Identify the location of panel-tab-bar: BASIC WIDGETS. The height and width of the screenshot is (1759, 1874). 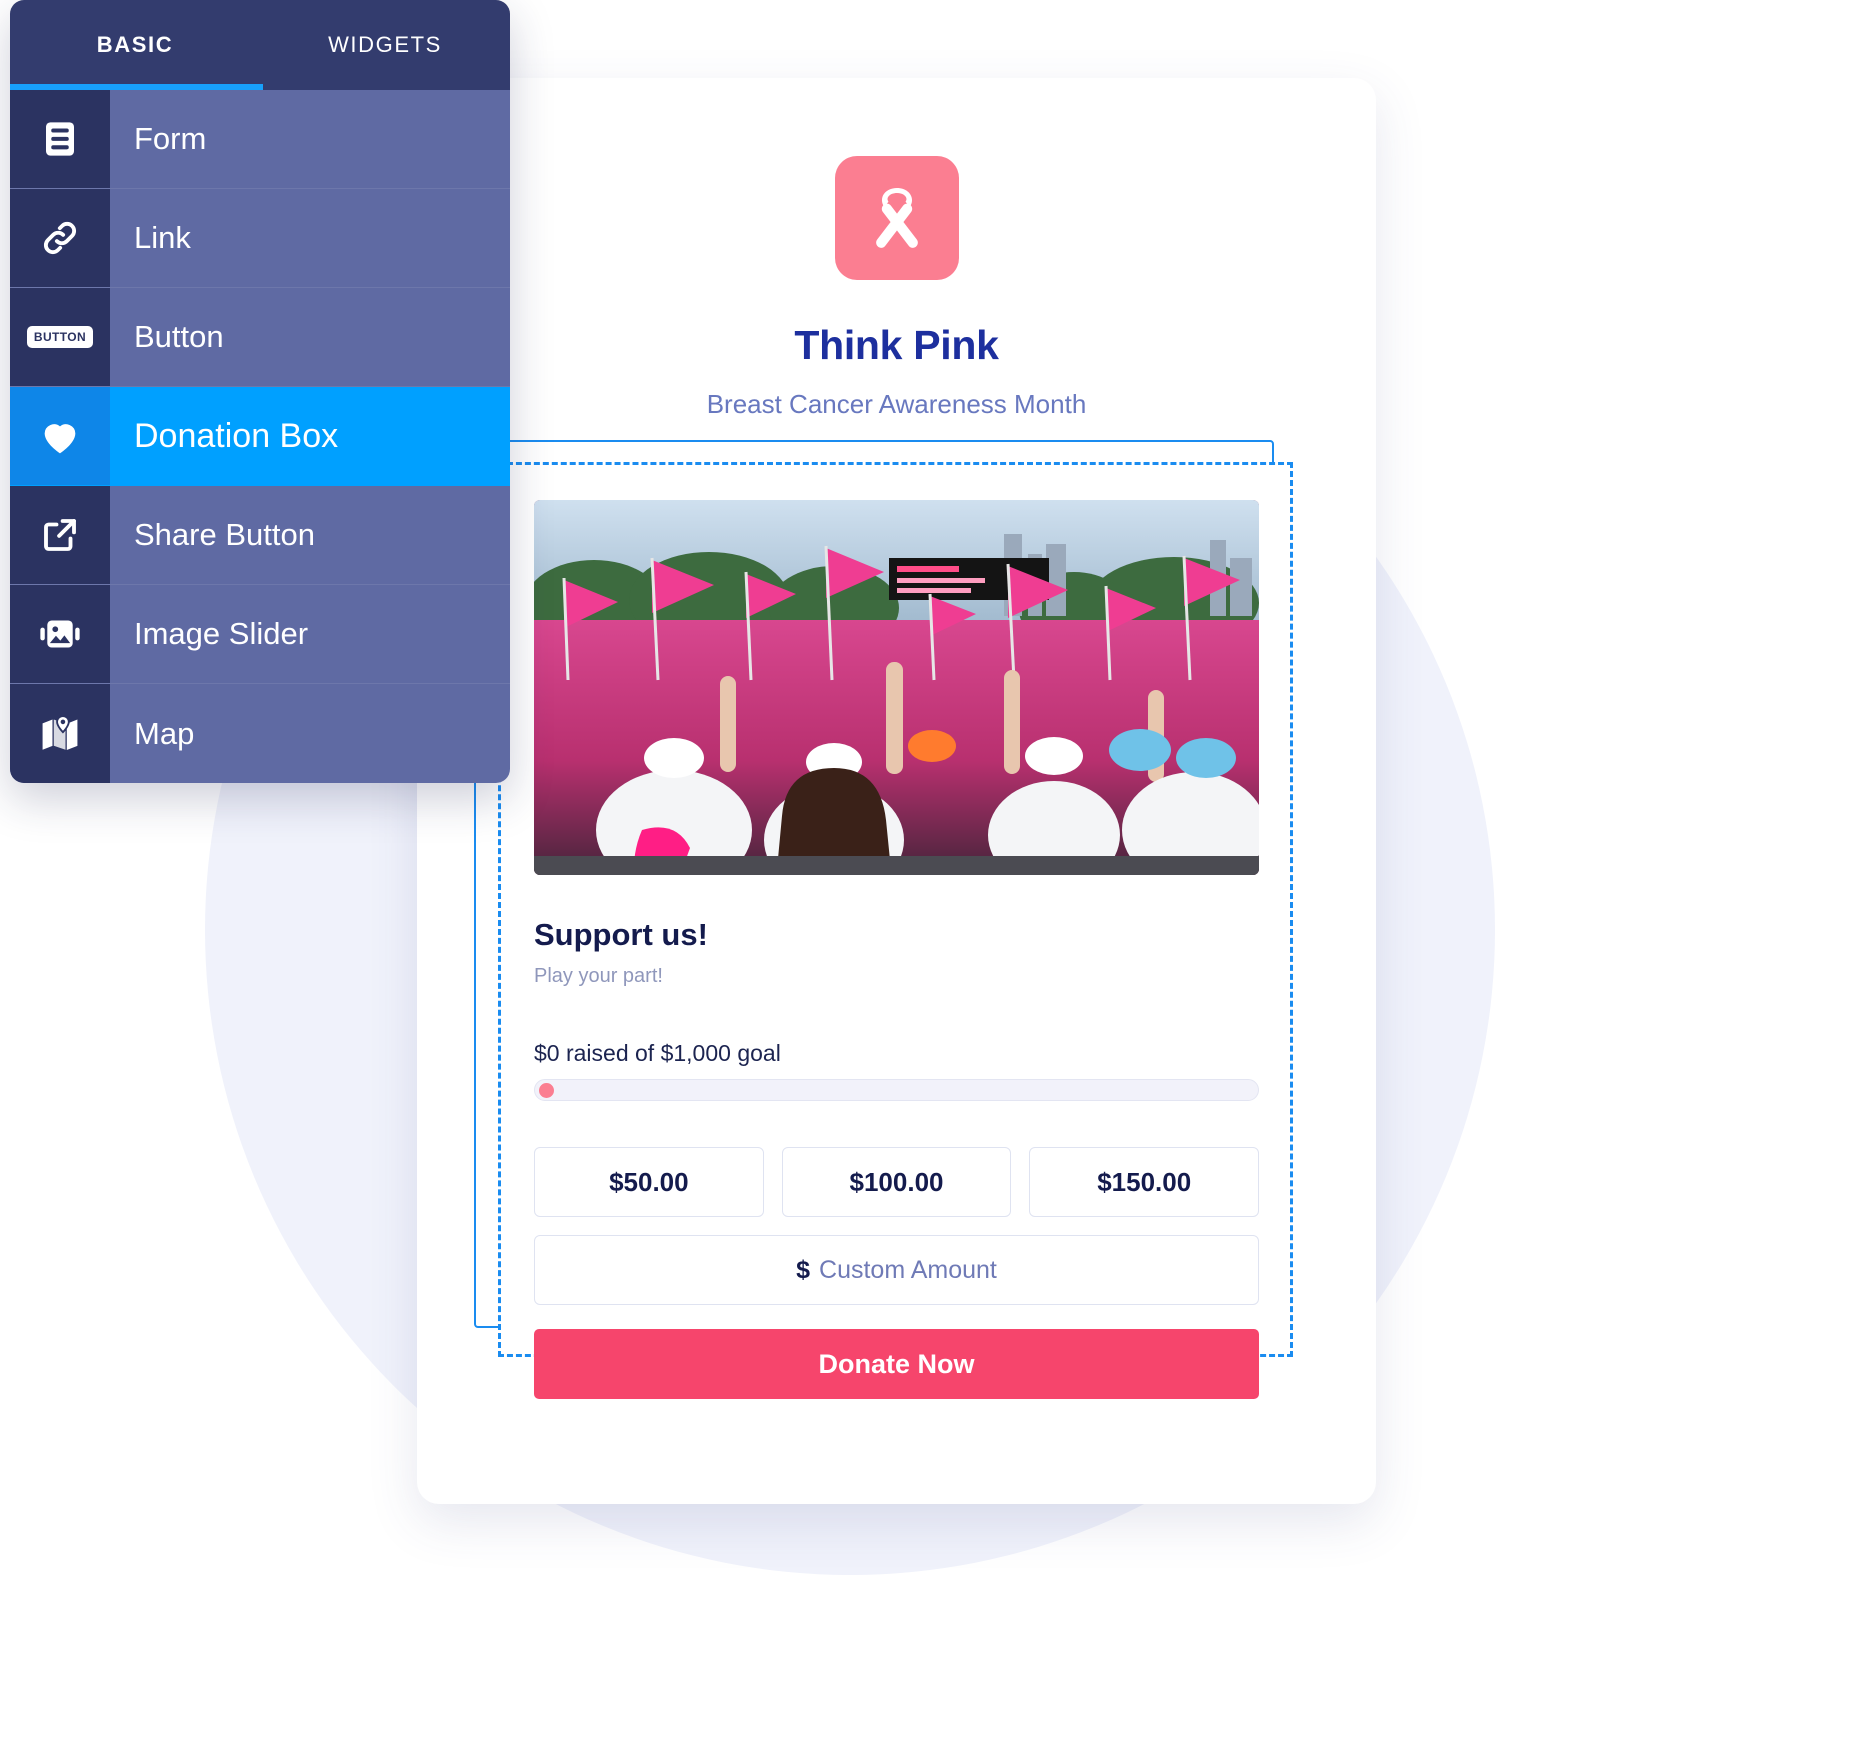
(260, 45).